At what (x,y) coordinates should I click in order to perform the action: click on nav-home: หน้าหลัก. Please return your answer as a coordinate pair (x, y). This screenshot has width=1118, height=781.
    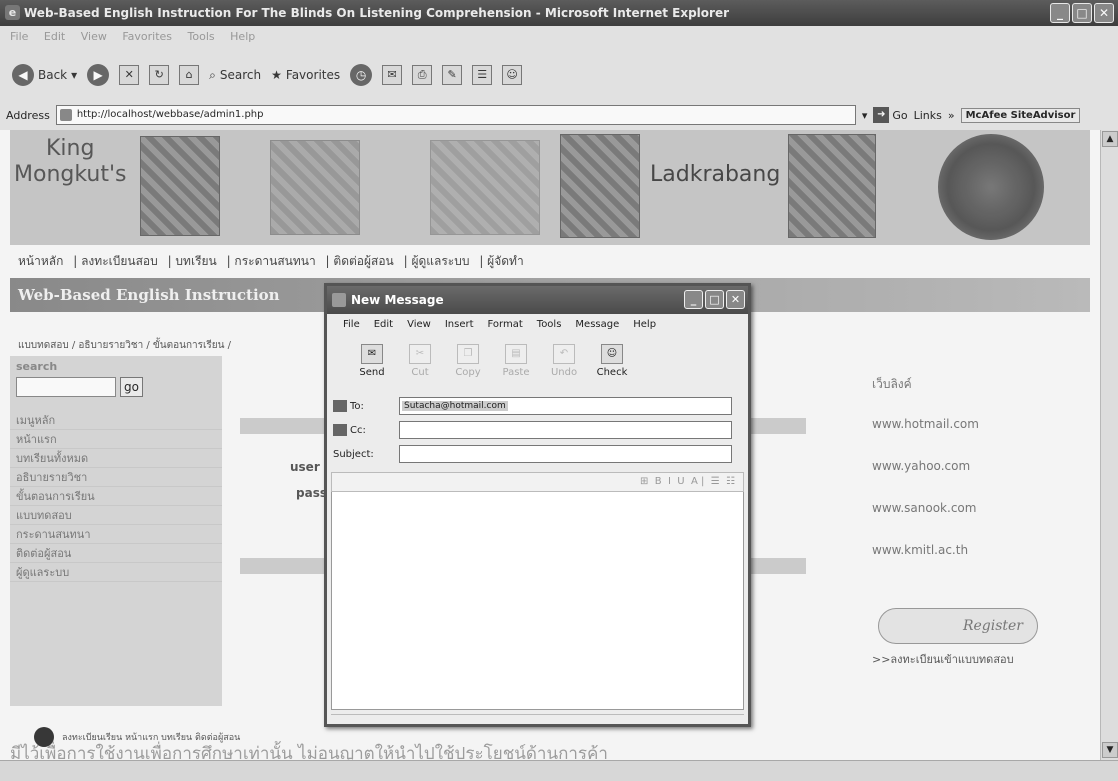
    Looking at the image, I should click on (40, 261).